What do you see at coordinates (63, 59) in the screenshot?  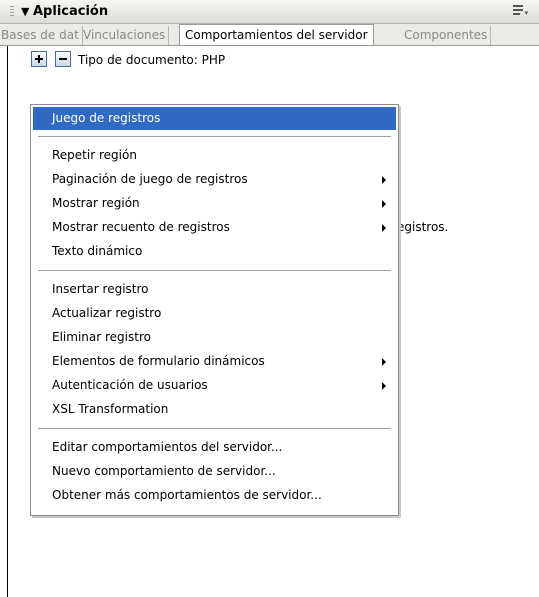 I see `minus-icon` at bounding box center [63, 59].